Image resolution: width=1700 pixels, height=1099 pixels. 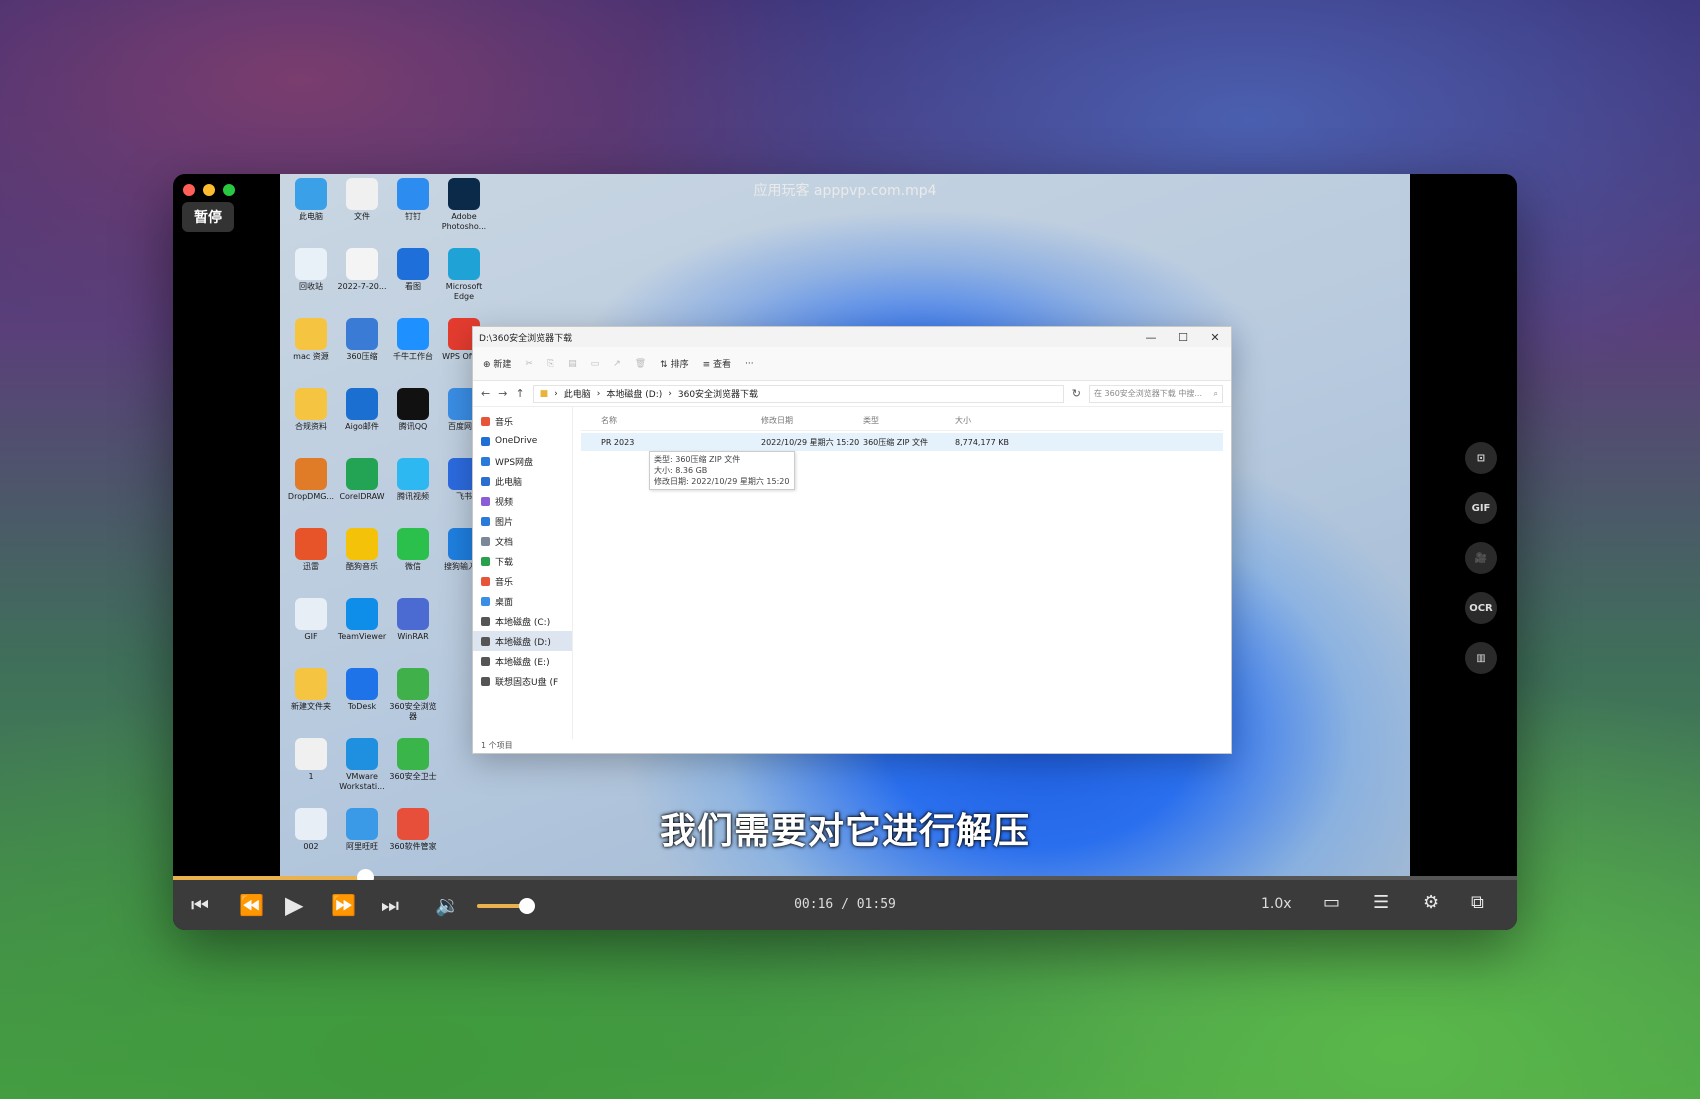 What do you see at coordinates (522, 681) in the screenshot?
I see `sidebar-item: 联想固态U盘 (F` at bounding box center [522, 681].